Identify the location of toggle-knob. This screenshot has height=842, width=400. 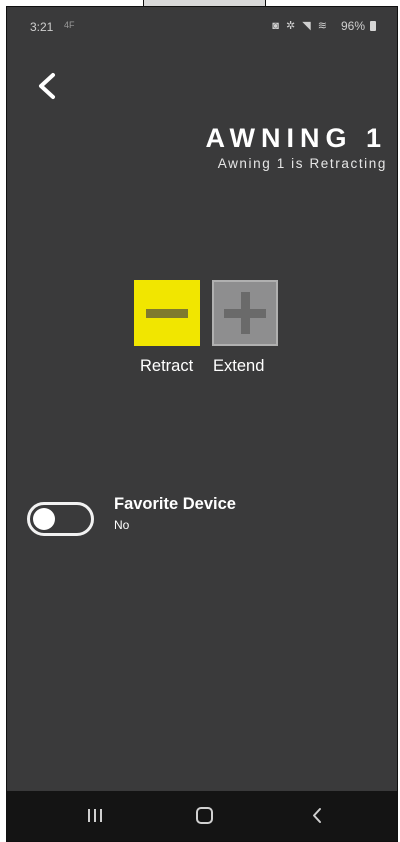
(44, 519).